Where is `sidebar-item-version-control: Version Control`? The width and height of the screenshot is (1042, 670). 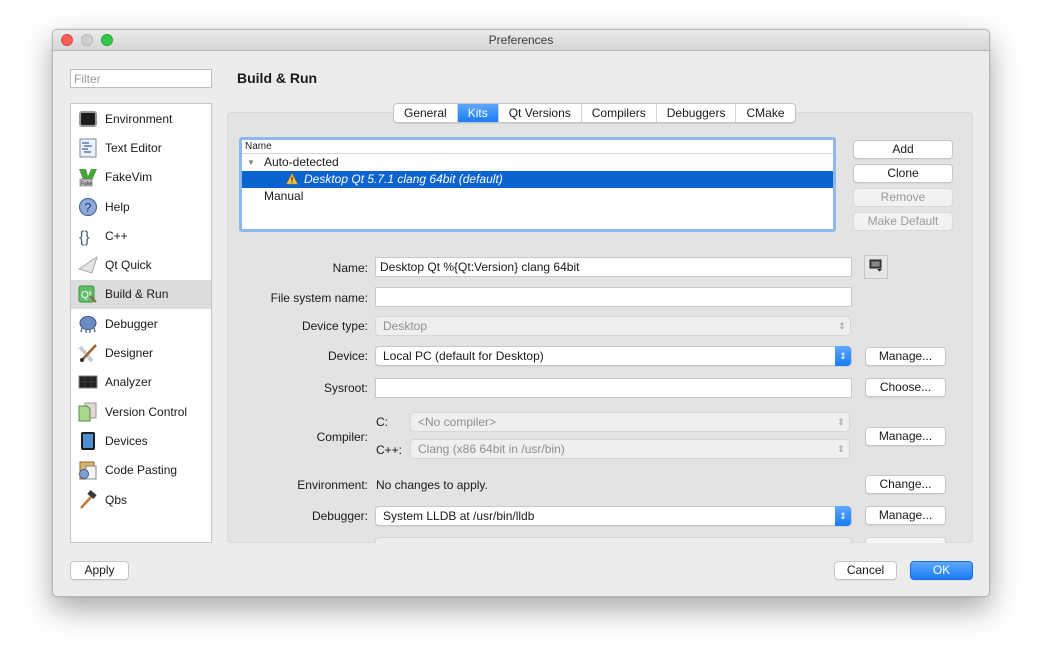 sidebar-item-version-control: Version Control is located at coordinates (141, 411).